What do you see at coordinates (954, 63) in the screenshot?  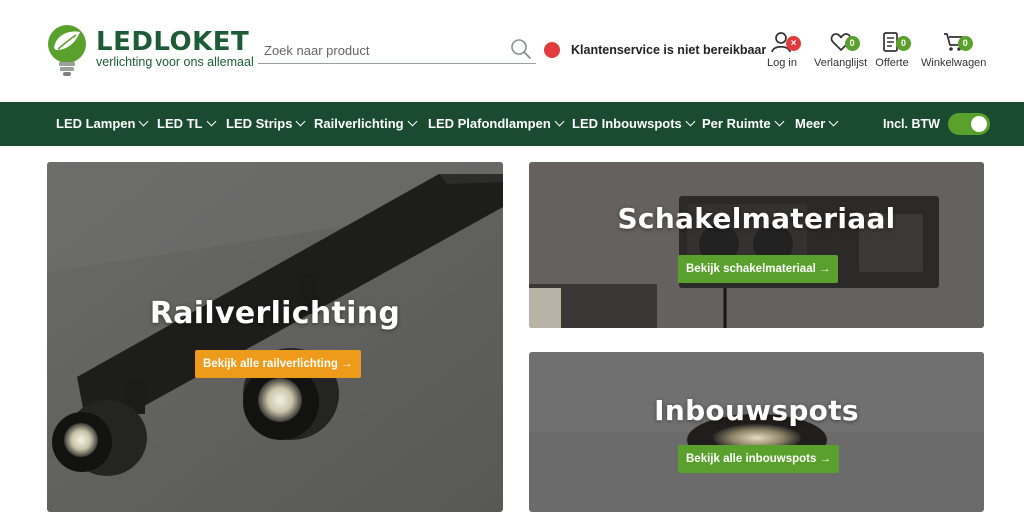 I see `cart-label: Winkelwagen` at bounding box center [954, 63].